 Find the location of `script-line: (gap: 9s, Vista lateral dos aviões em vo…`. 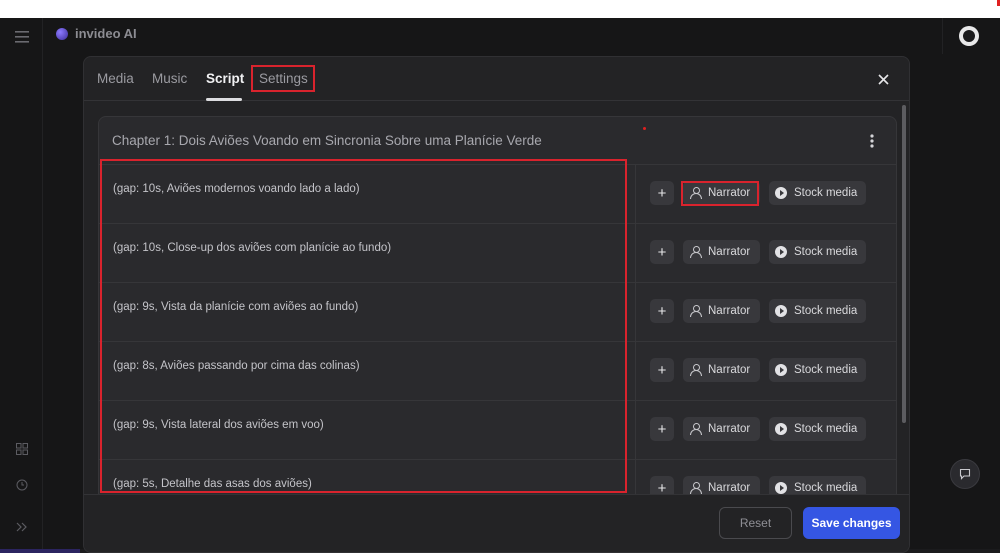

script-line: (gap: 9s, Vista lateral dos aviões em vo… is located at coordinates (373, 425).